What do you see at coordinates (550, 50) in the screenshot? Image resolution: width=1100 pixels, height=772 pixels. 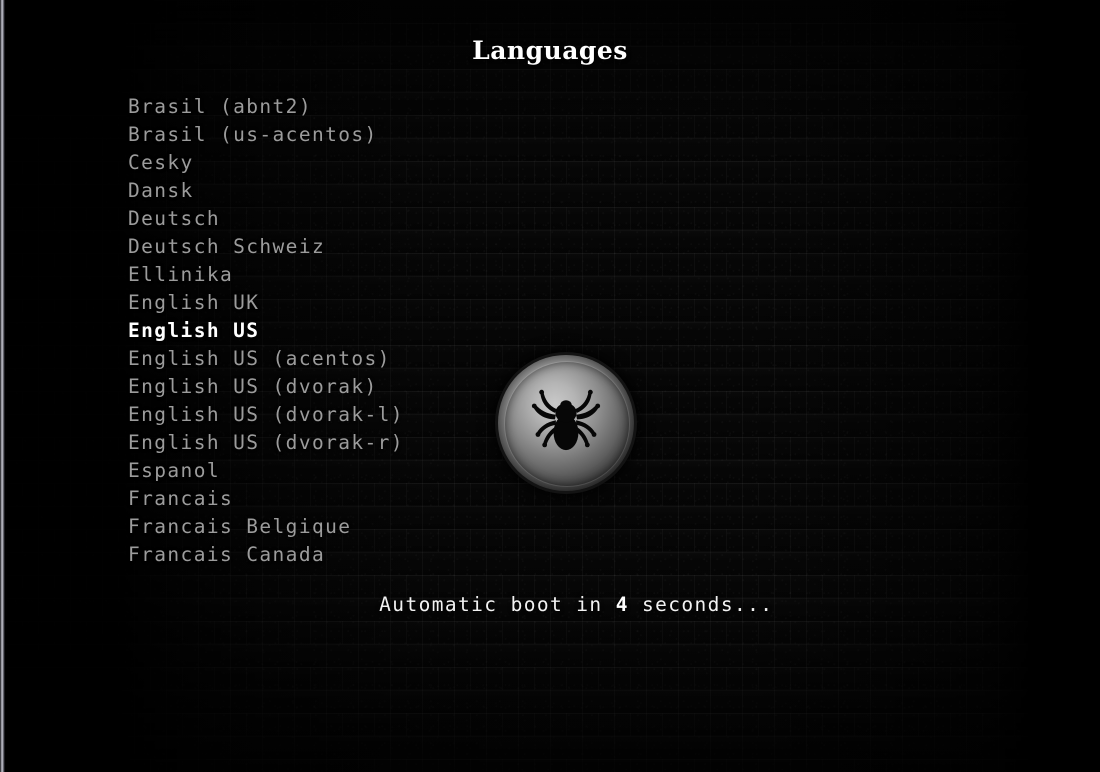 I see `page-title: Languages` at bounding box center [550, 50].